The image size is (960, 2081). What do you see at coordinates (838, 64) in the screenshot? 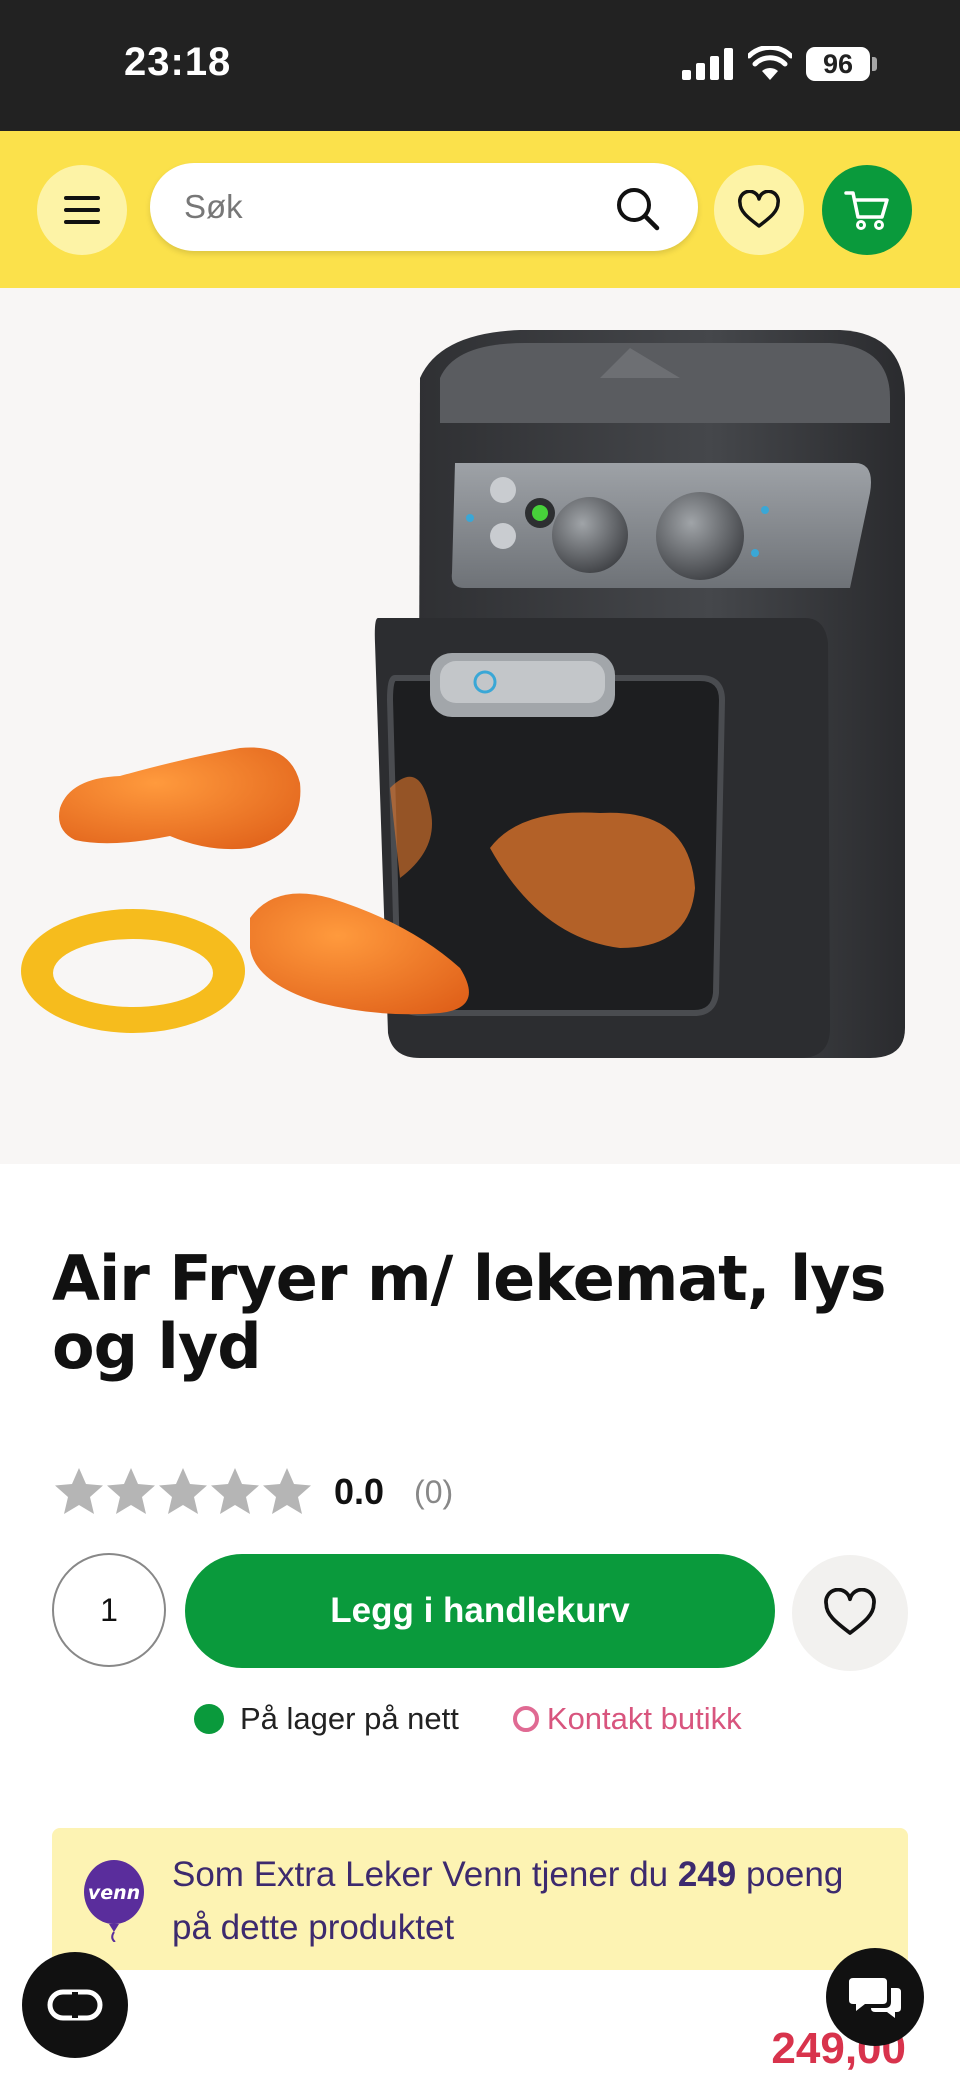
I see `battery-indicator: 96` at bounding box center [838, 64].